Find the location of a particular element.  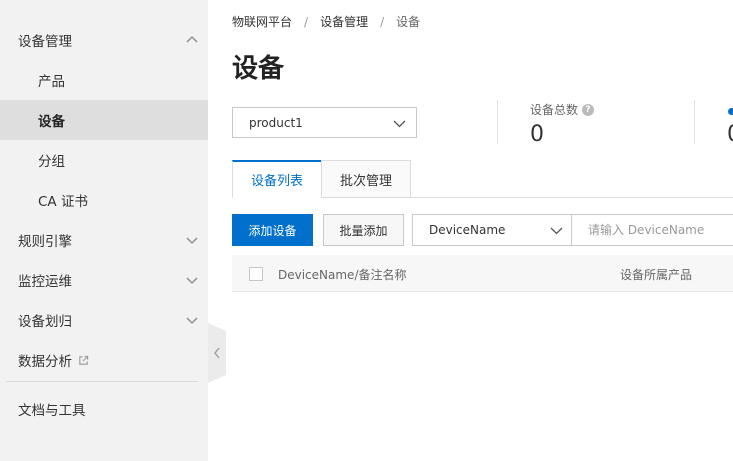

device-total-label: 设备总数 ? is located at coordinates (562, 109).